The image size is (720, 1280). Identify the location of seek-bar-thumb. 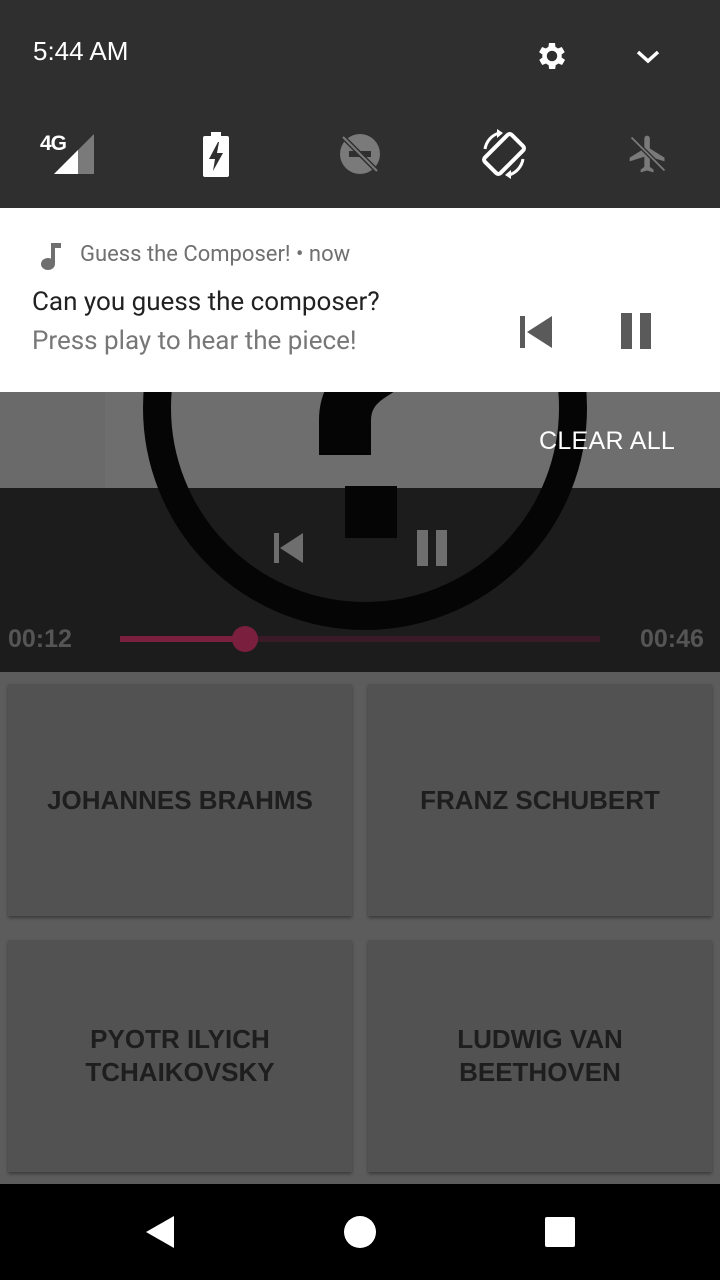
(244, 639).